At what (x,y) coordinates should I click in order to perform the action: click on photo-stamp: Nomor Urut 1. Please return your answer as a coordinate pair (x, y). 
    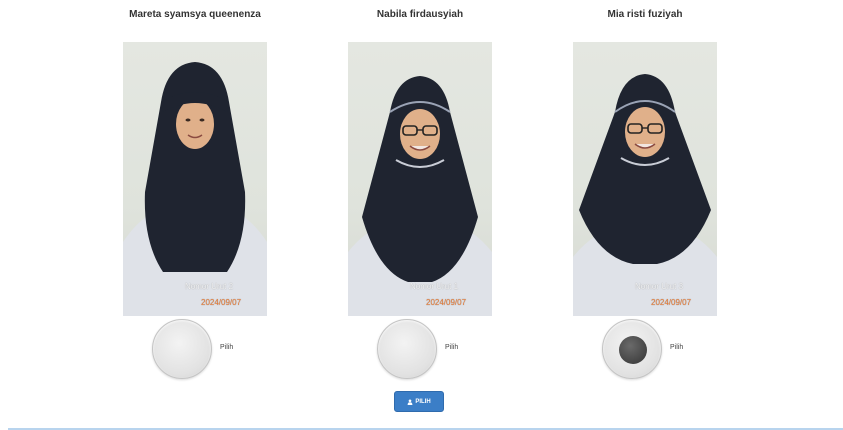
    Looking at the image, I should click on (434, 286).